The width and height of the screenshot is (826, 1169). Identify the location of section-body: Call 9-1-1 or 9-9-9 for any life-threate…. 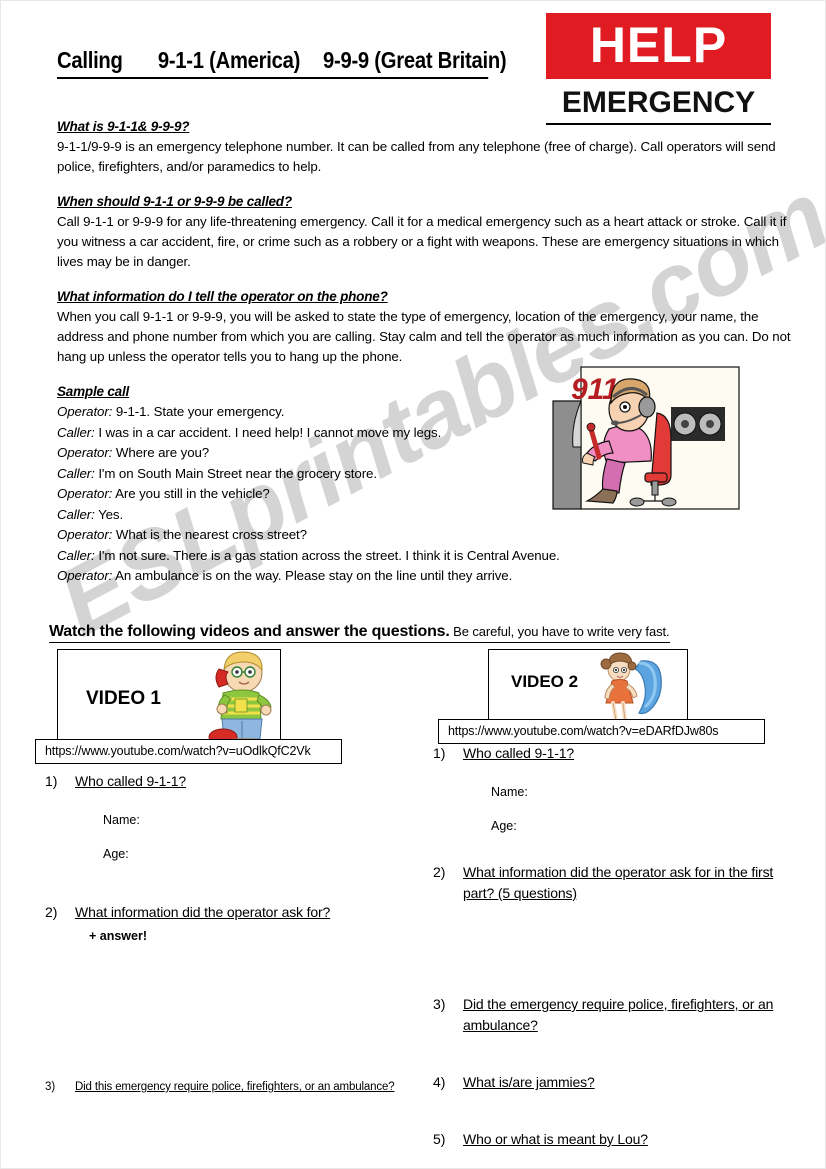
(422, 241).